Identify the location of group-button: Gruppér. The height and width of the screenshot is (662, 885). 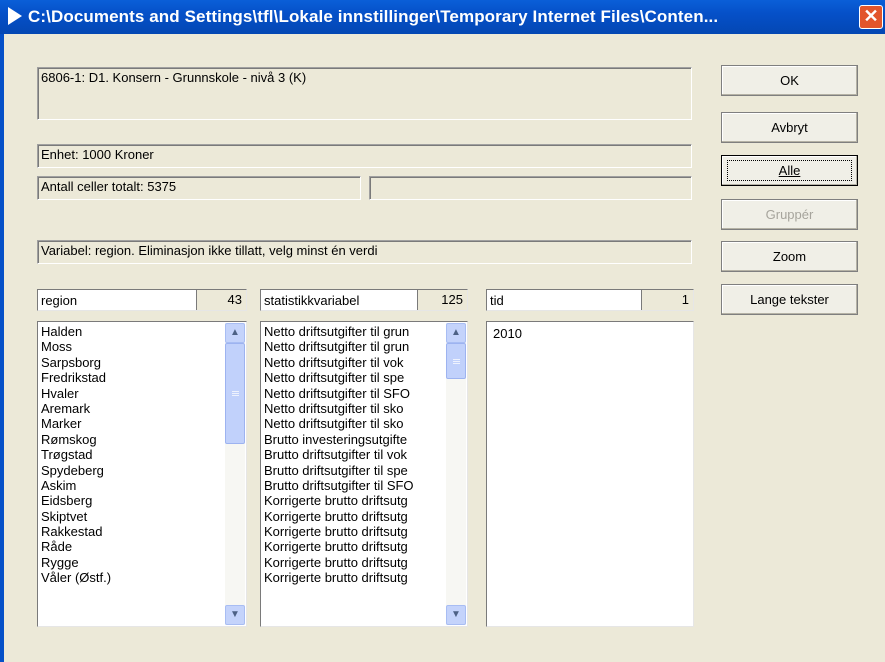
(789, 214).